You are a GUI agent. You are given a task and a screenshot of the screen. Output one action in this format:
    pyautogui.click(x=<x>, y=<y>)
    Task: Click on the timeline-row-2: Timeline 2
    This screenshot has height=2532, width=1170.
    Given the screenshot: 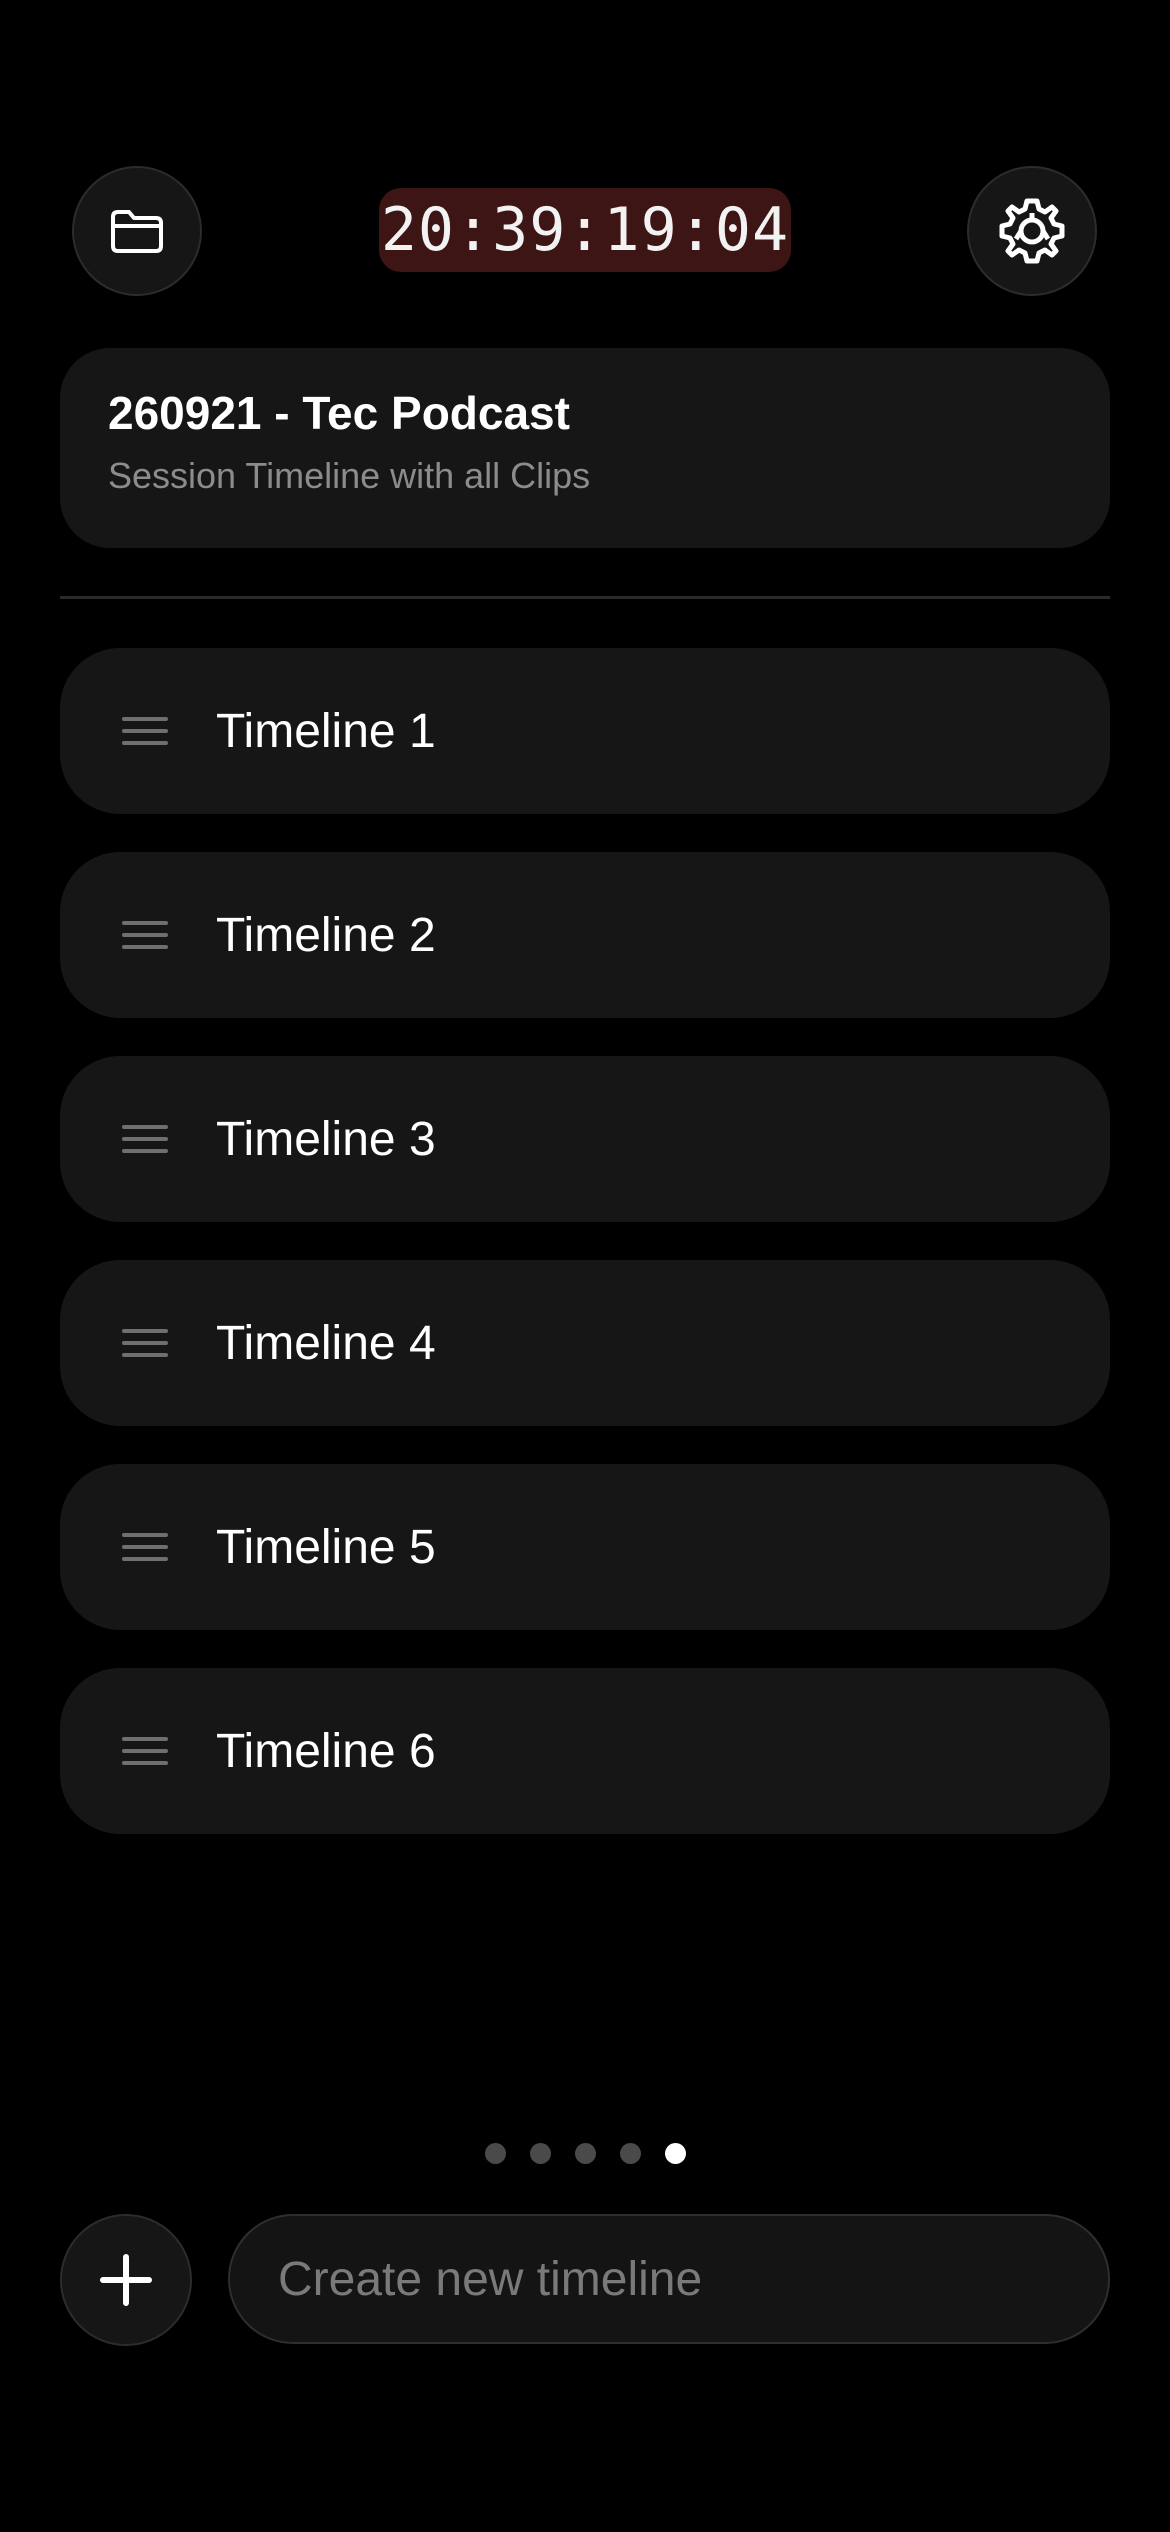 What is the action you would take?
    pyautogui.click(x=585, y=935)
    